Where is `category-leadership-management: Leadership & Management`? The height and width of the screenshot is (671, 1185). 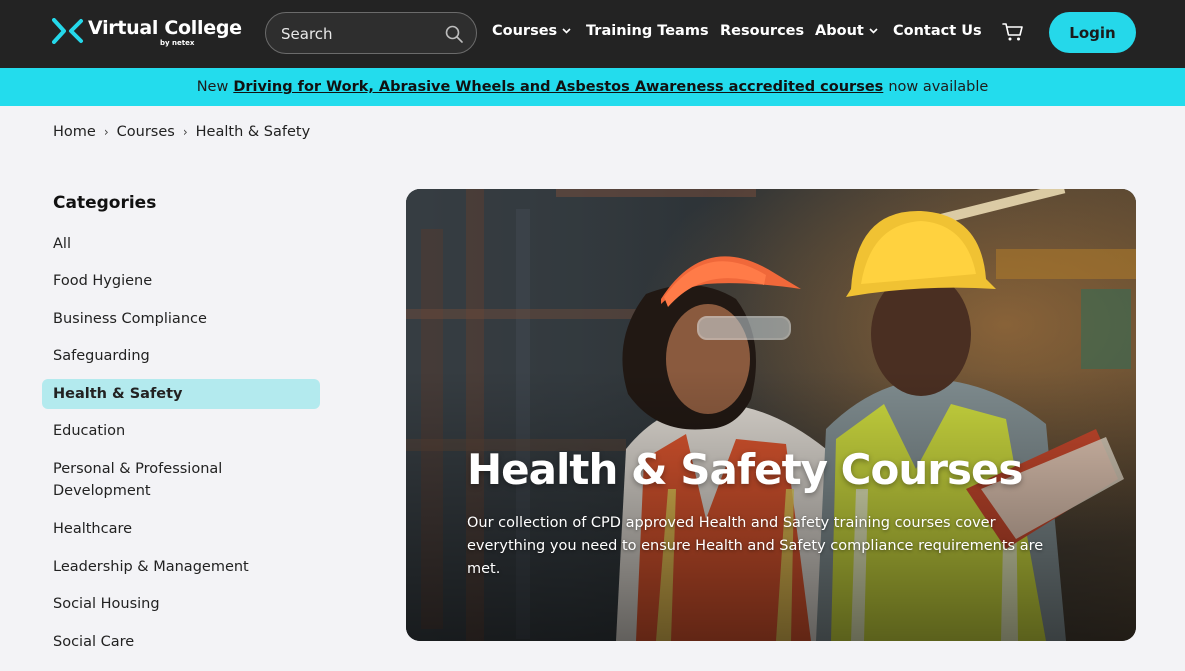 category-leadership-management: Leadership & Management is located at coordinates (181, 567).